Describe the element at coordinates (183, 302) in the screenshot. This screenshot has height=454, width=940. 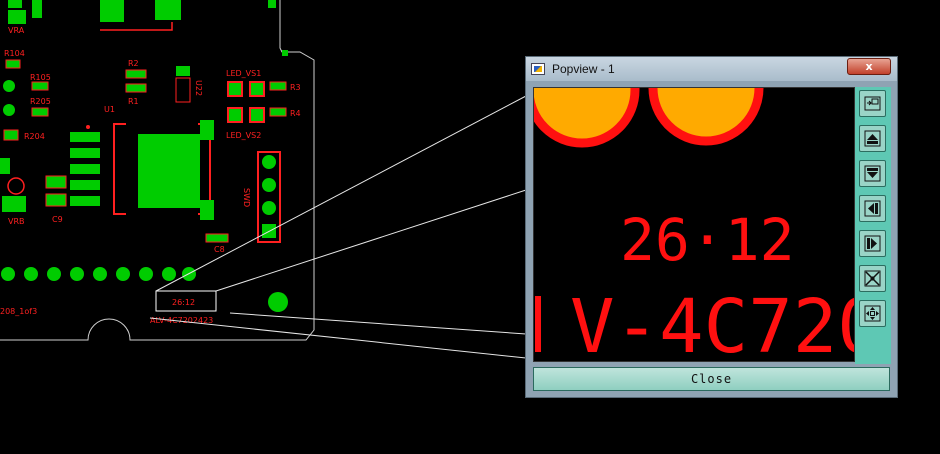
I see `label-date-small: 26:12` at that location.